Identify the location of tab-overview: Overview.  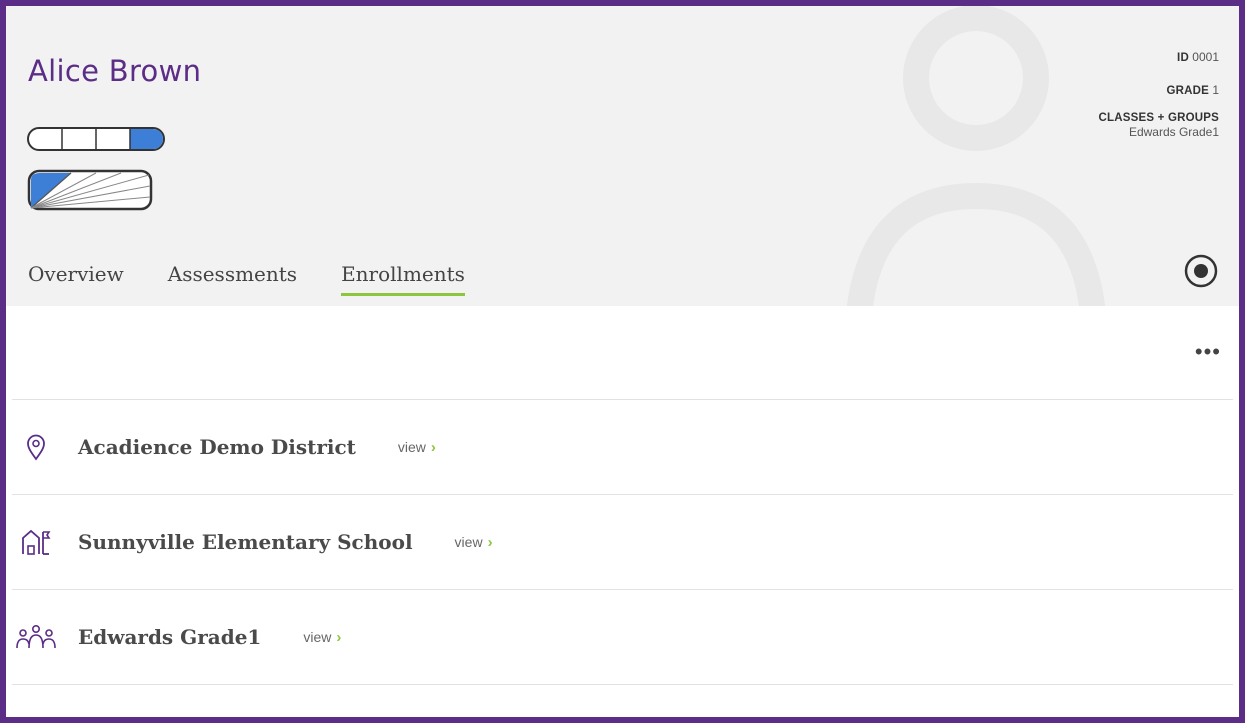
(76, 279).